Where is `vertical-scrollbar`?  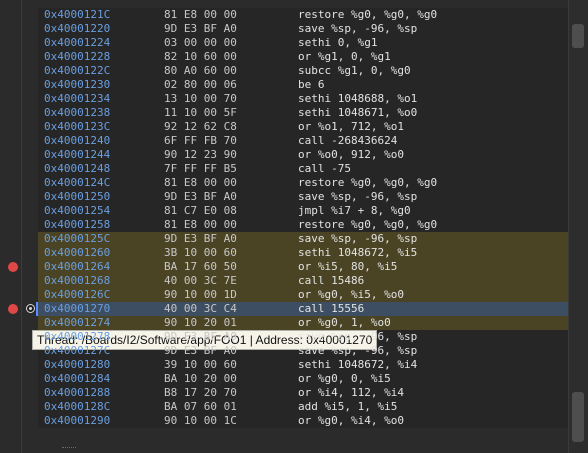 vertical-scrollbar is located at coordinates (578, 226).